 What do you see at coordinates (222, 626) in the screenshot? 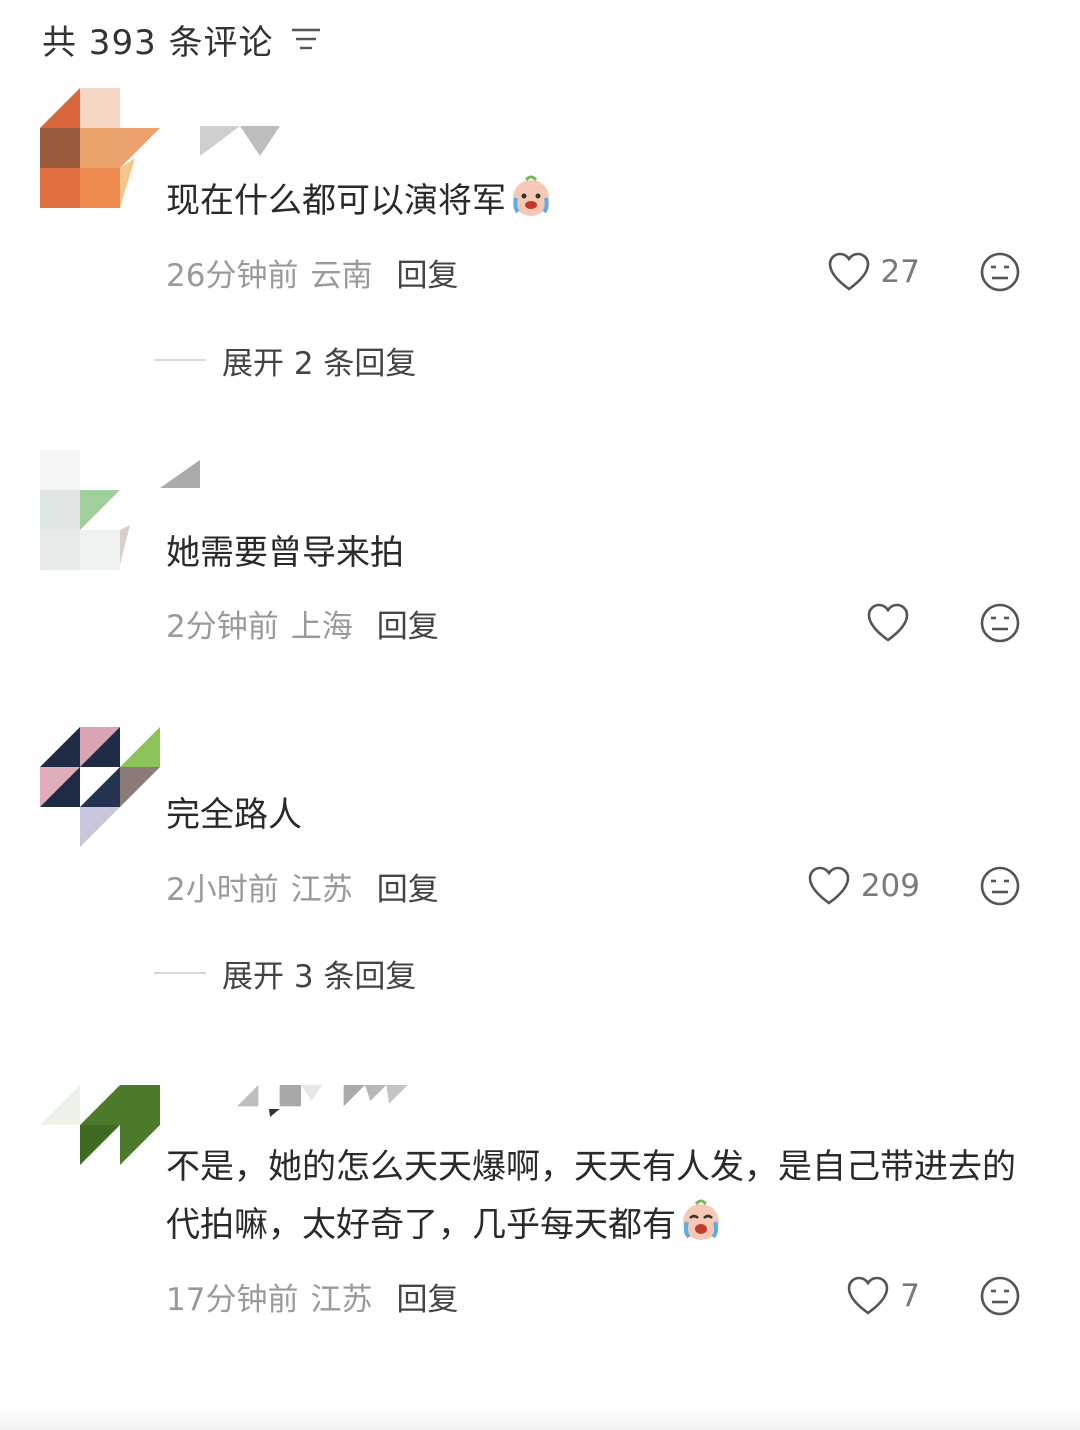
I see `comment-time: 2分钟前` at bounding box center [222, 626].